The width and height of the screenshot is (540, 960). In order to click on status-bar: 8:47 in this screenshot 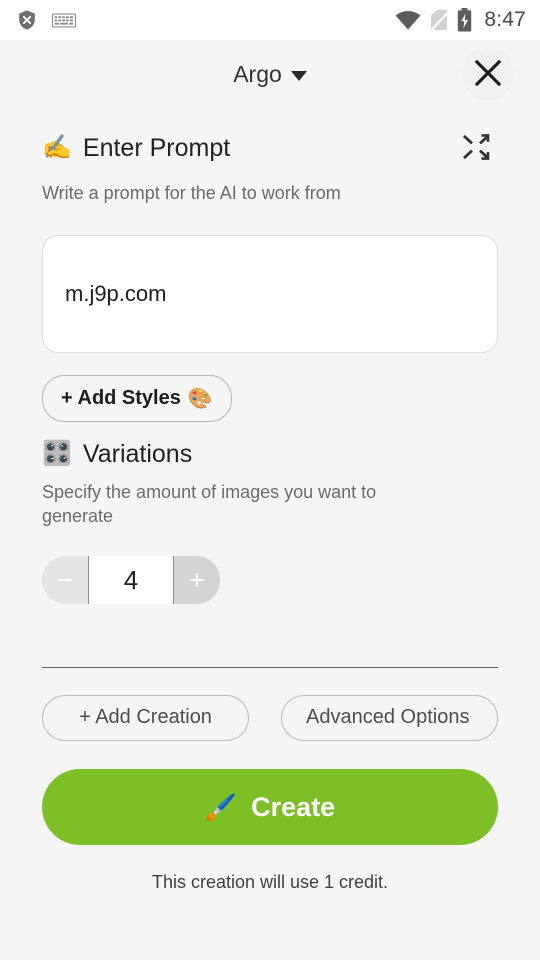, I will do `click(270, 20)`.